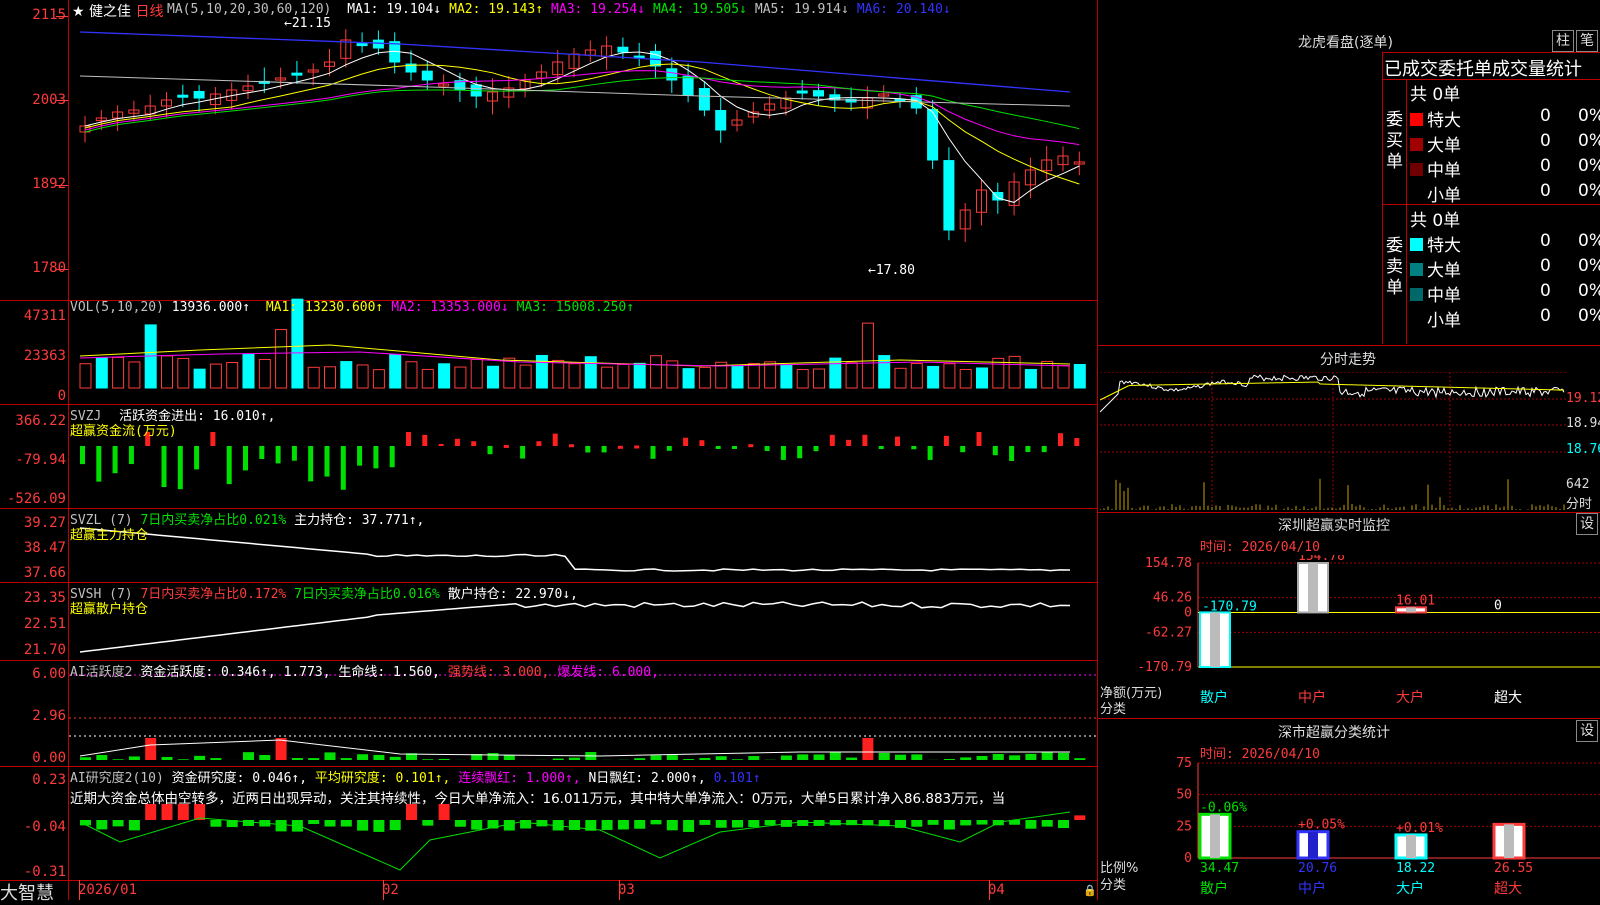  I want to click on order-row: 特大00%, so click(1504, 243).